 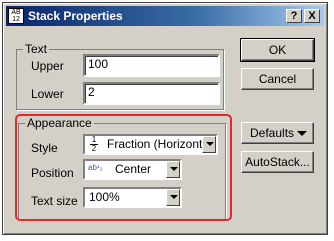 I want to click on style-select-value: Fraction (Horizontal), so click(x=161, y=144).